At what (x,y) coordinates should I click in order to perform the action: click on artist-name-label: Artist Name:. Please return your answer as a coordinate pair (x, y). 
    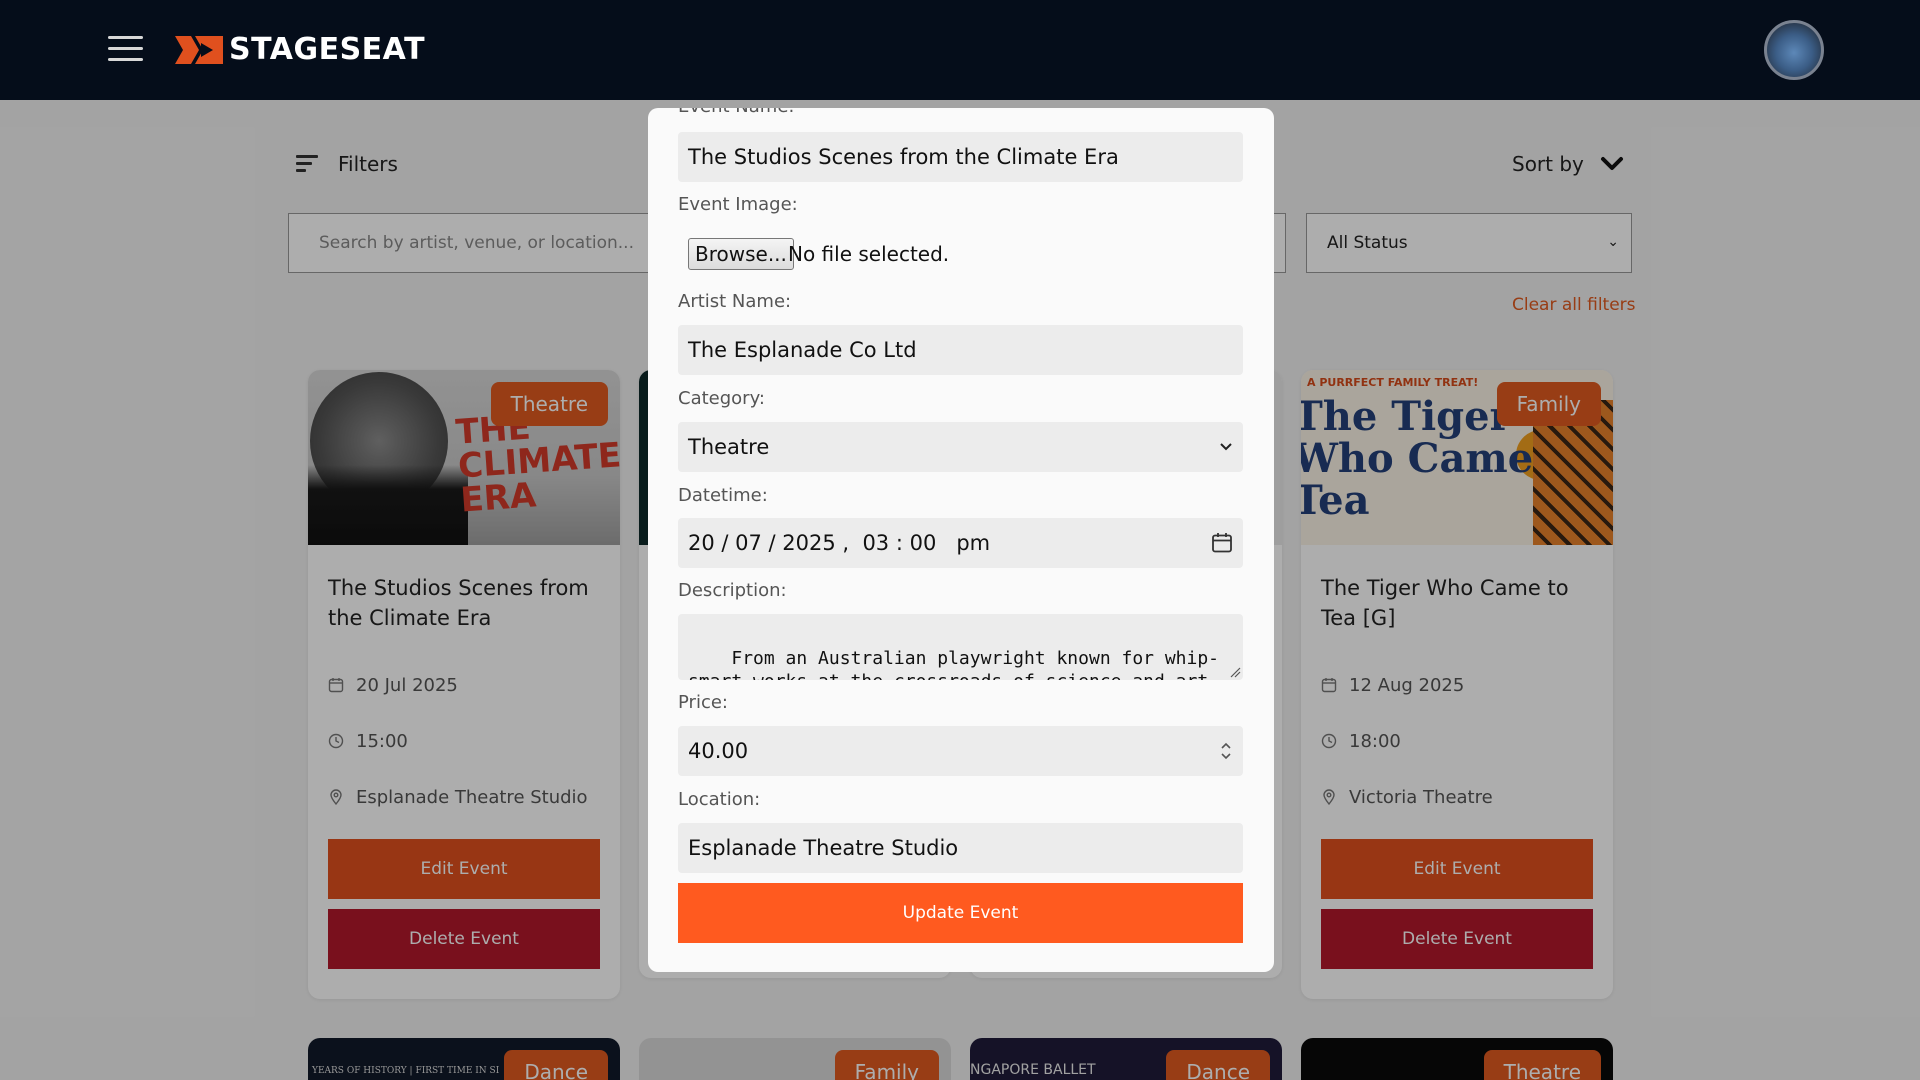
    Looking at the image, I should click on (735, 301).